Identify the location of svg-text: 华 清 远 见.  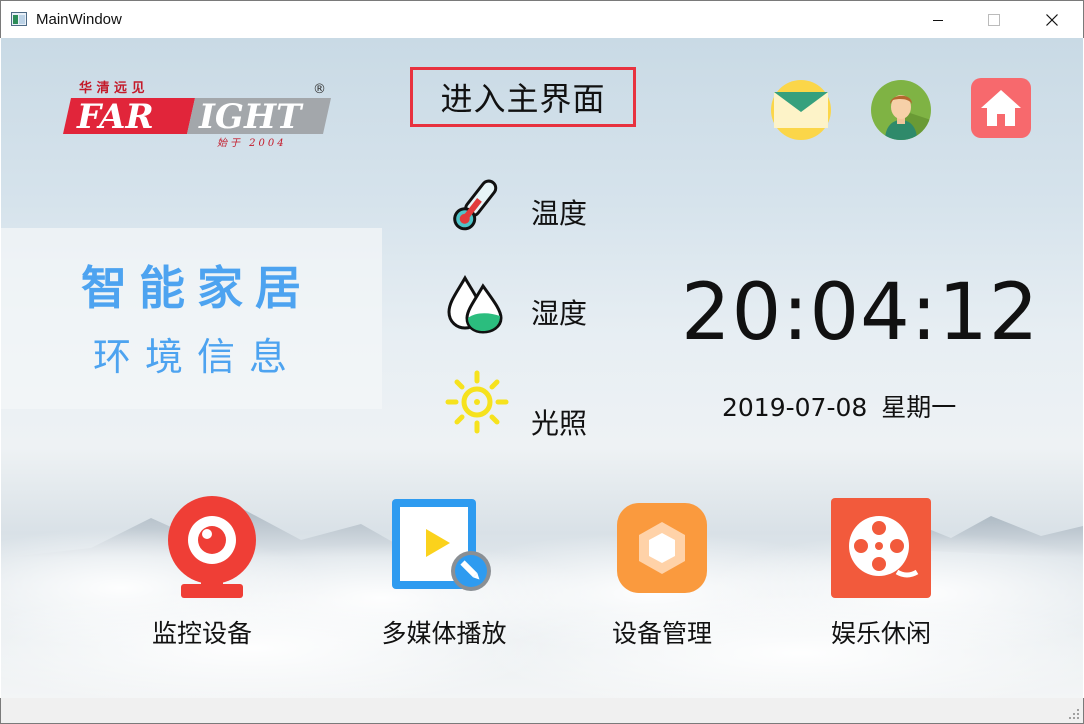
(112, 88).